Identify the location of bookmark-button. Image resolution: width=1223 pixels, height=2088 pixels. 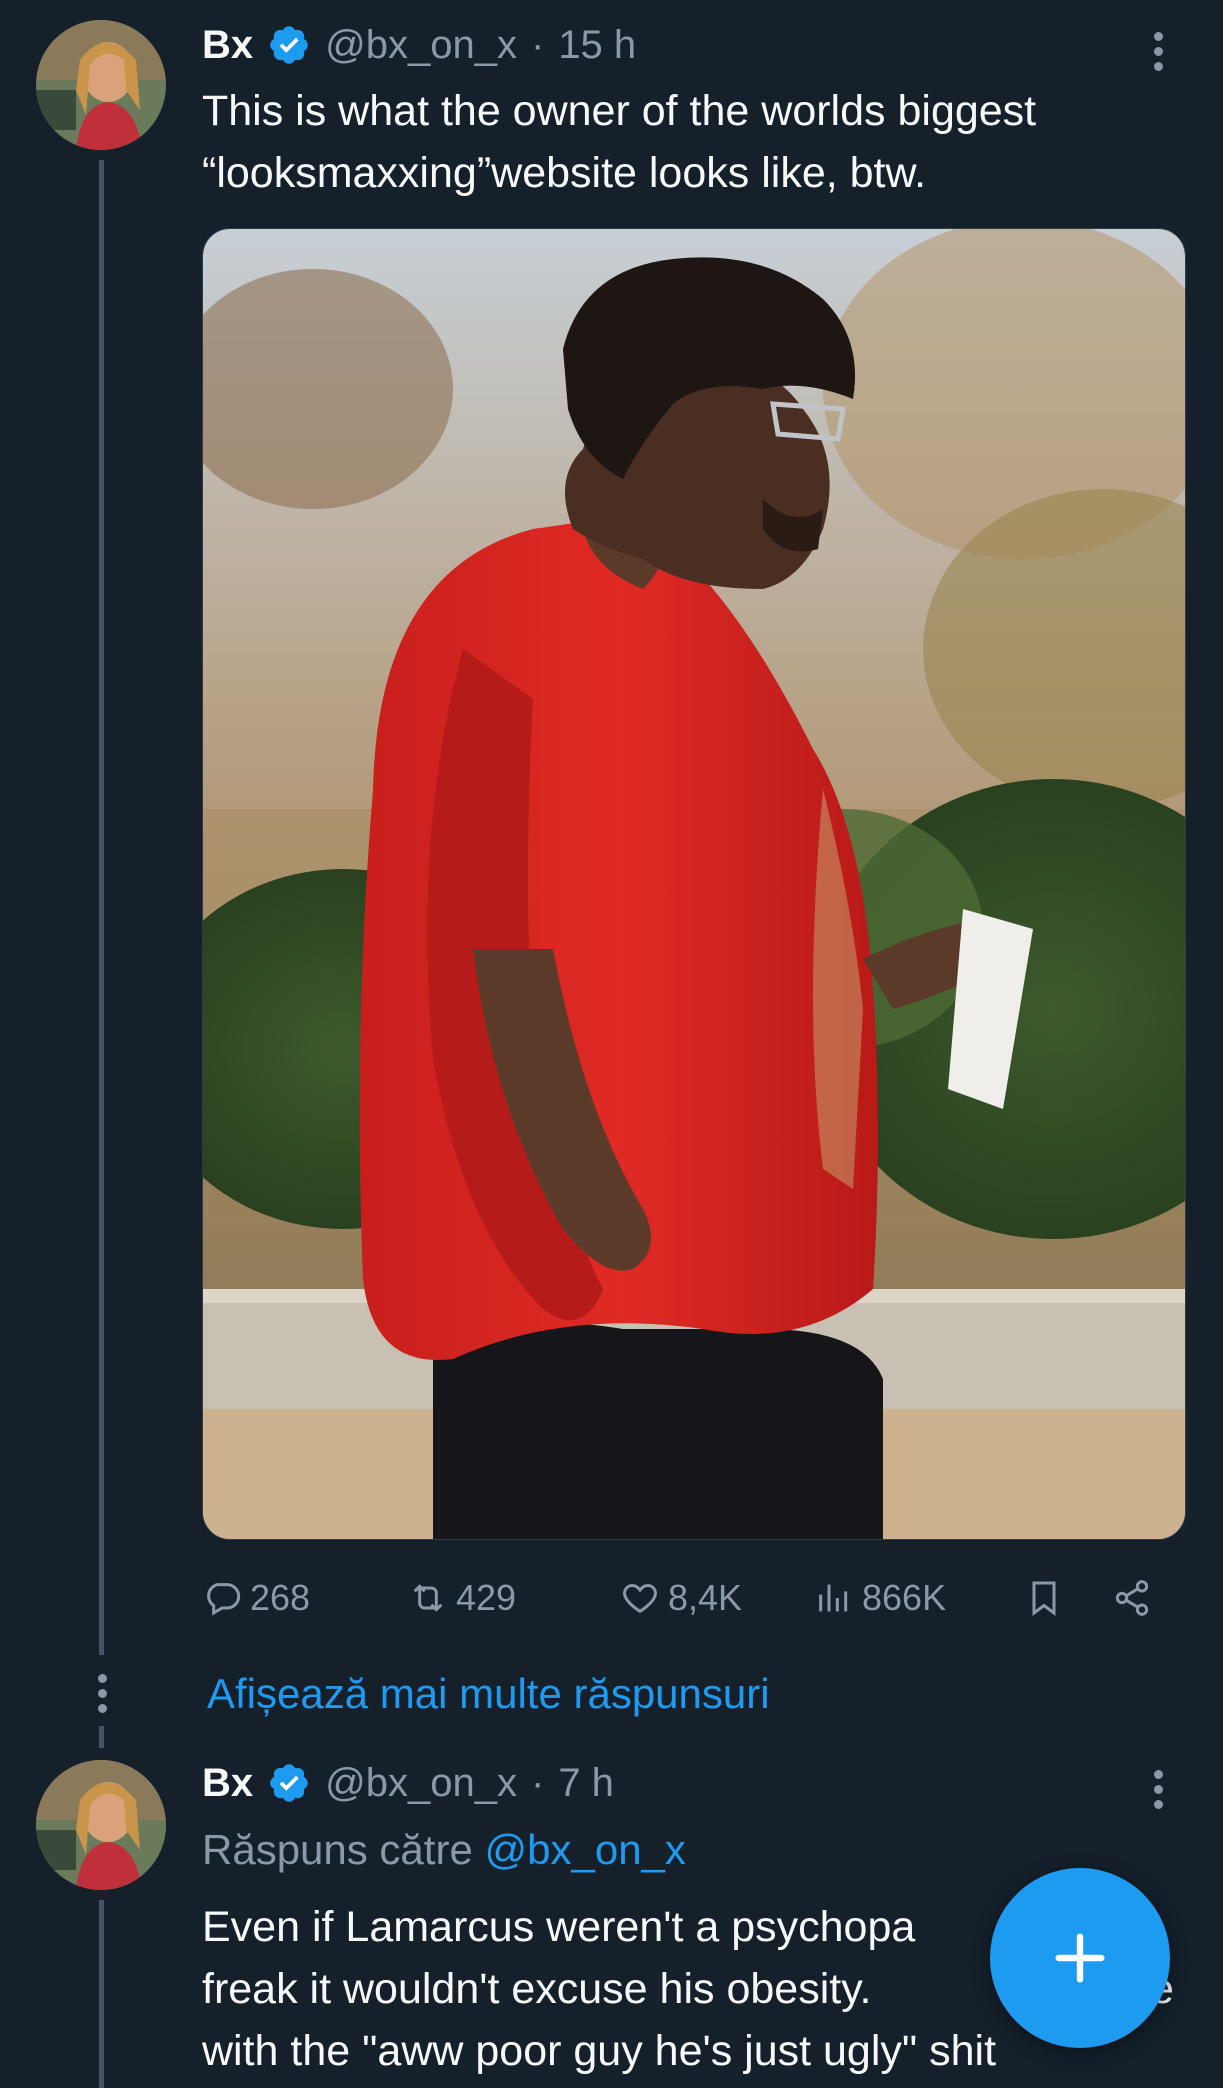
(1044, 1598).